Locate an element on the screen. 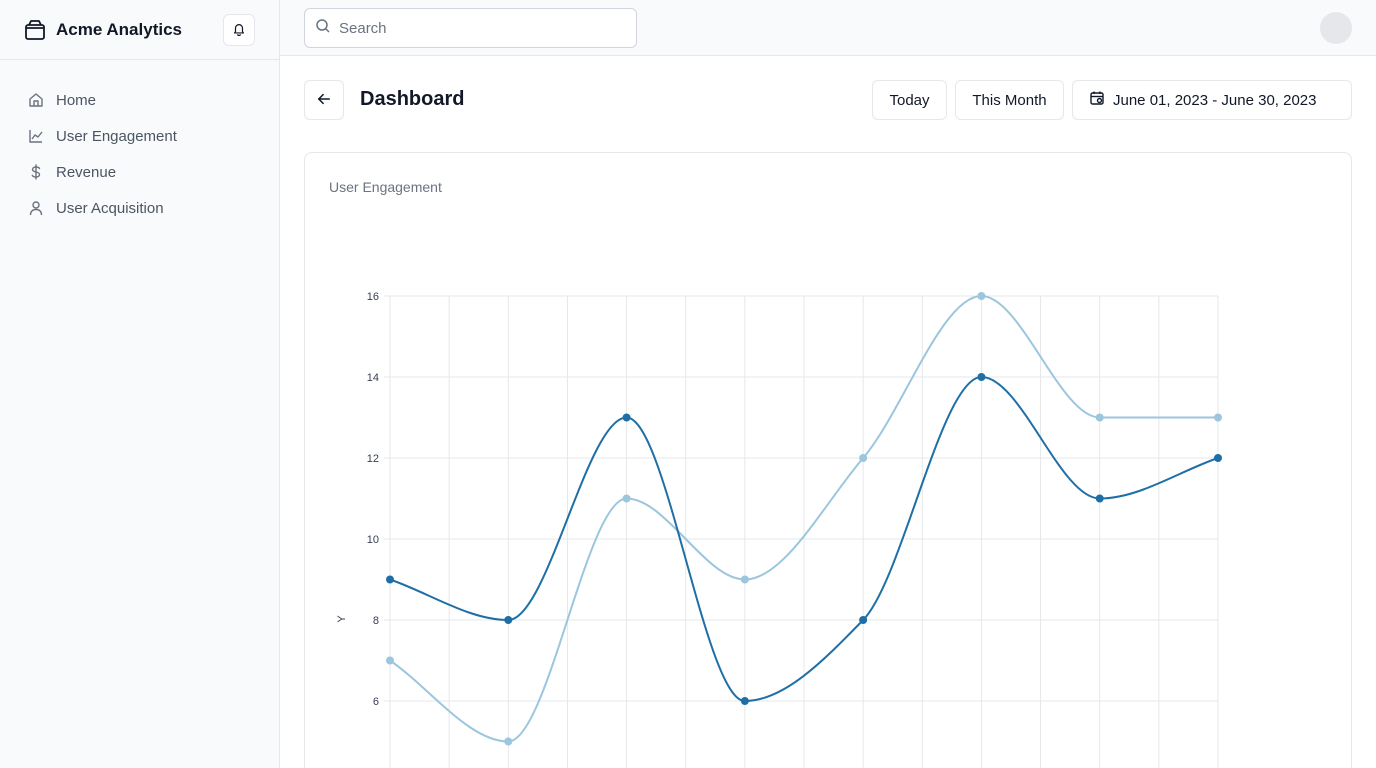  brand: Acme Analytics is located at coordinates (139, 30).